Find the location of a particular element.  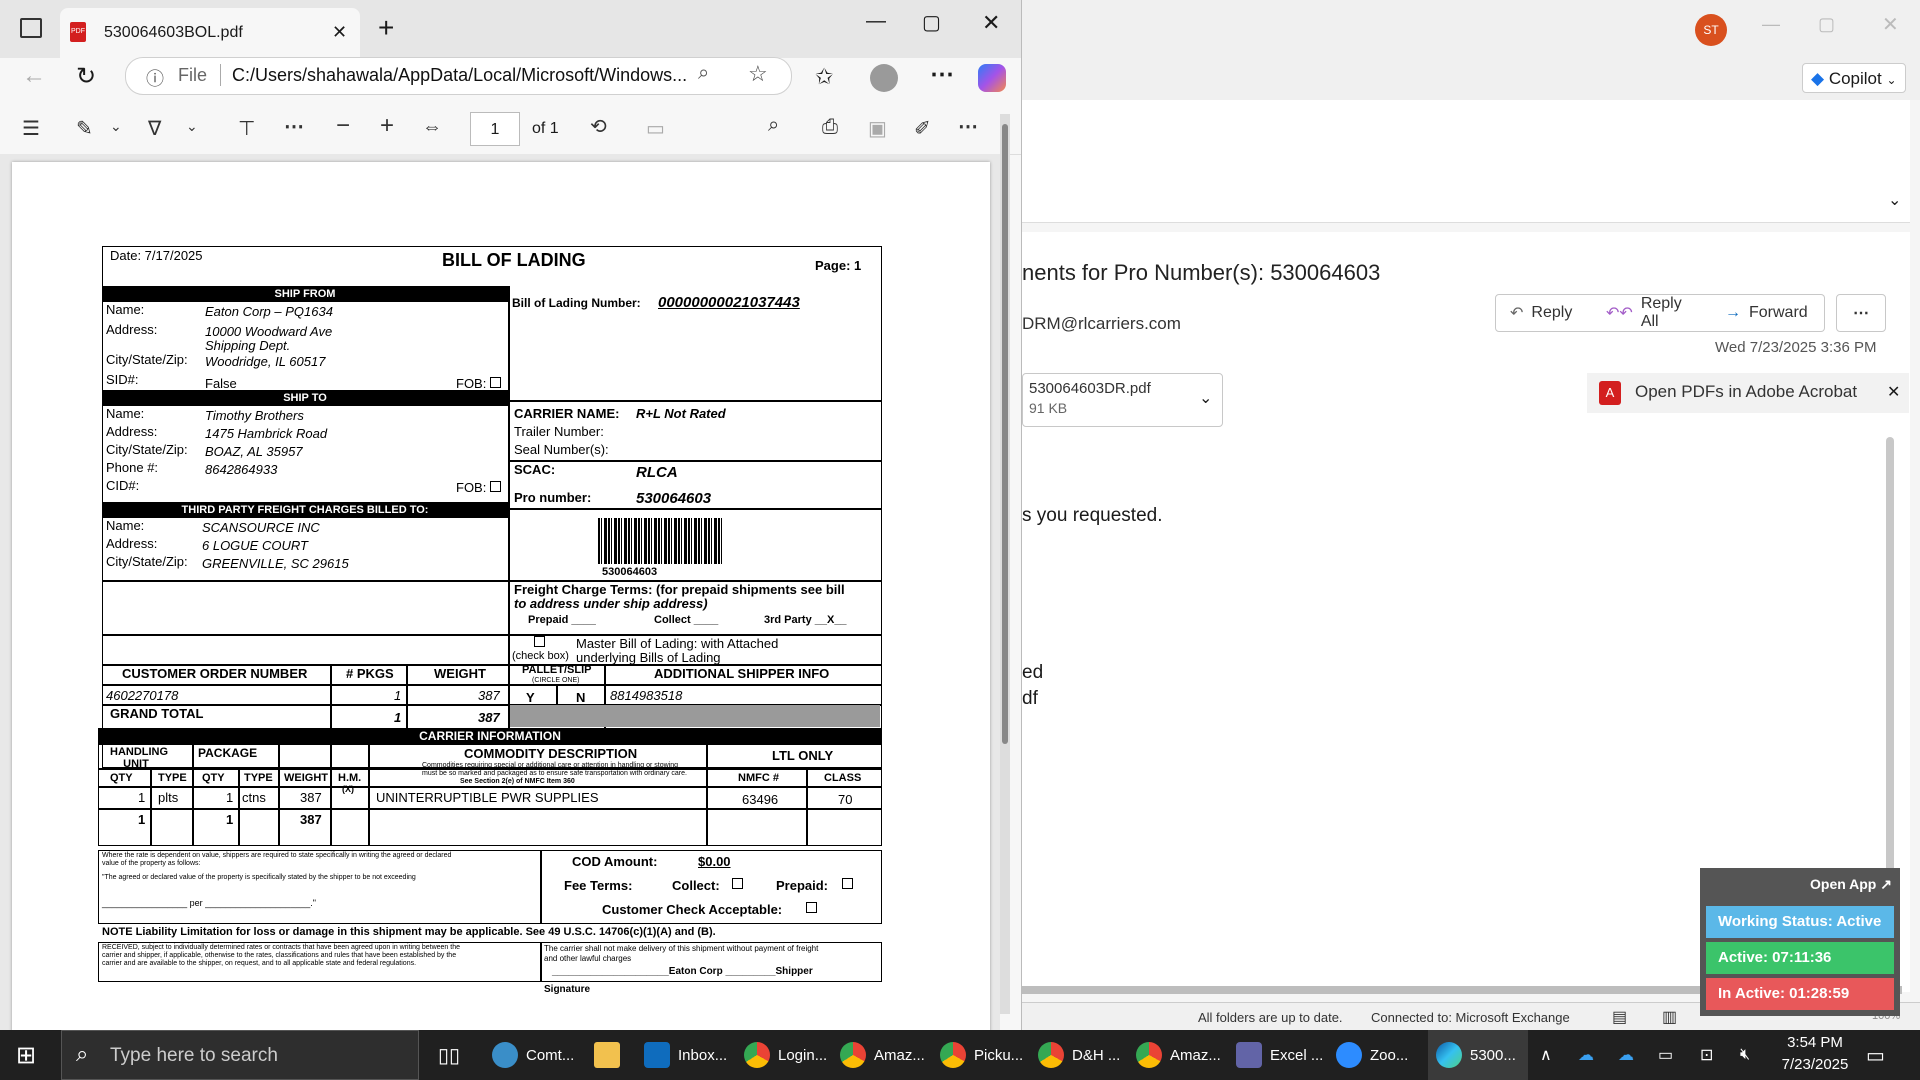

favorites-icon: ✩ is located at coordinates (824, 77).